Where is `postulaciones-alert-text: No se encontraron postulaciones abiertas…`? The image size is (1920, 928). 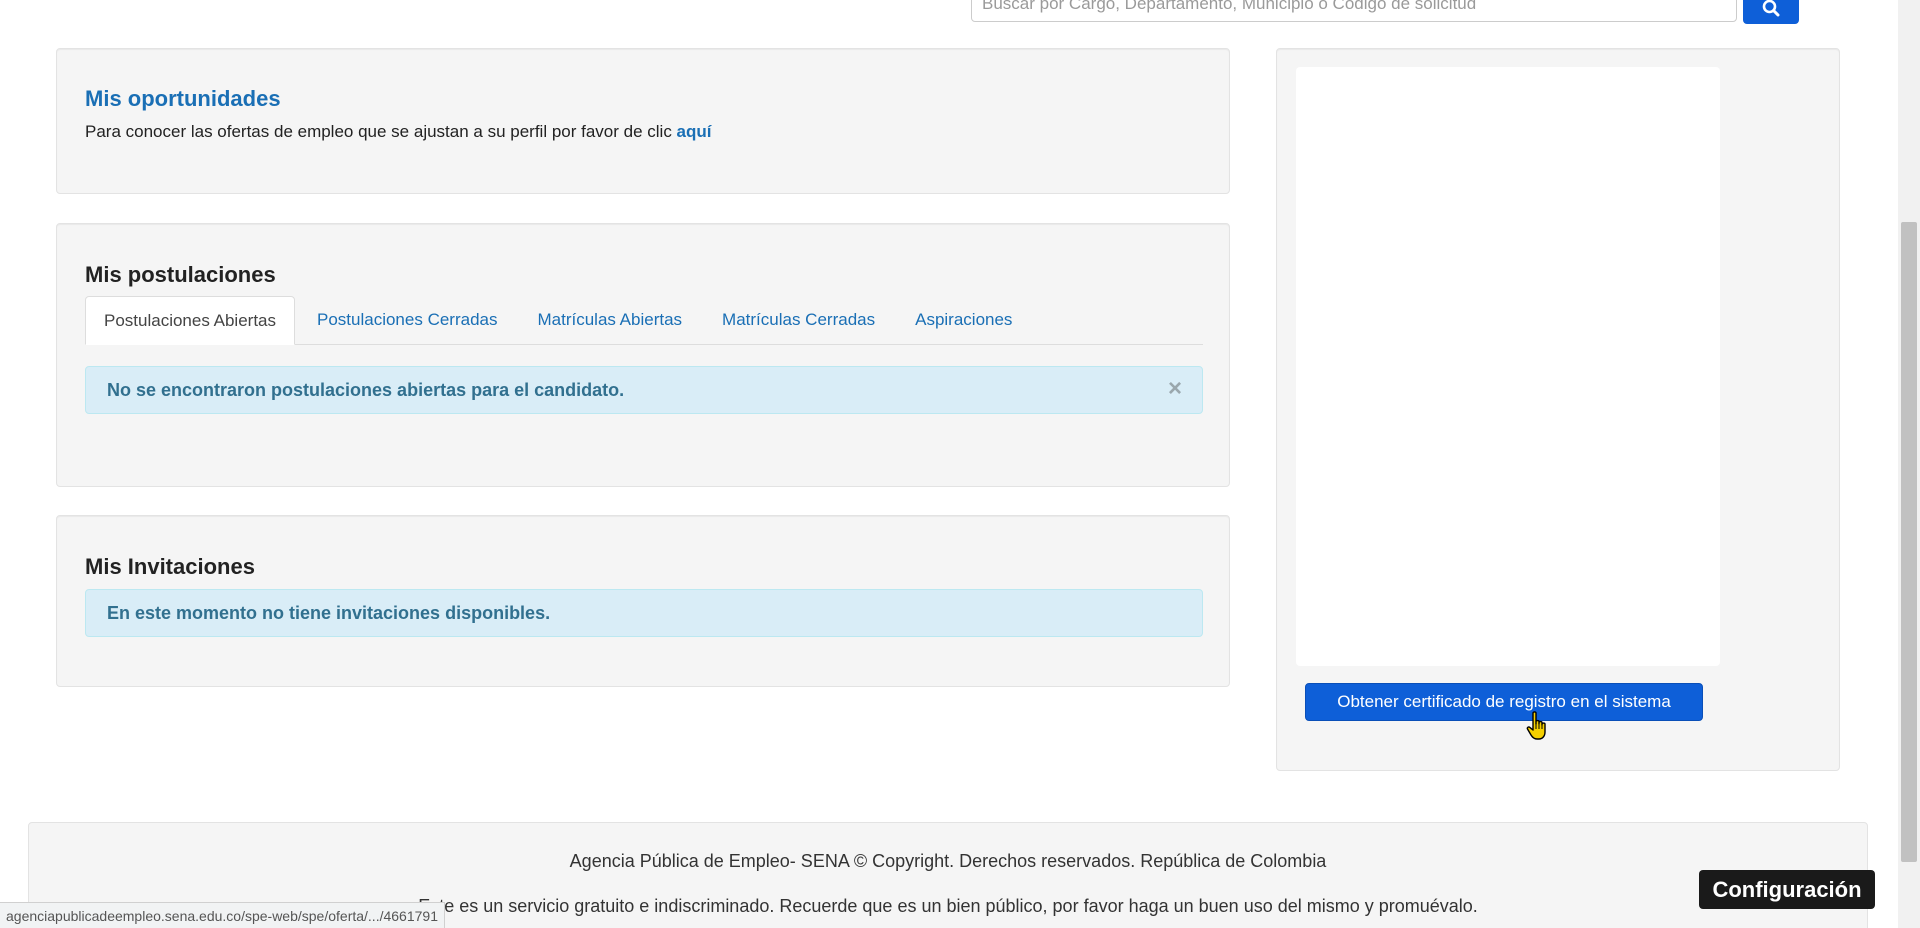 postulaciones-alert-text: No se encontraron postulaciones abiertas… is located at coordinates (366, 389).